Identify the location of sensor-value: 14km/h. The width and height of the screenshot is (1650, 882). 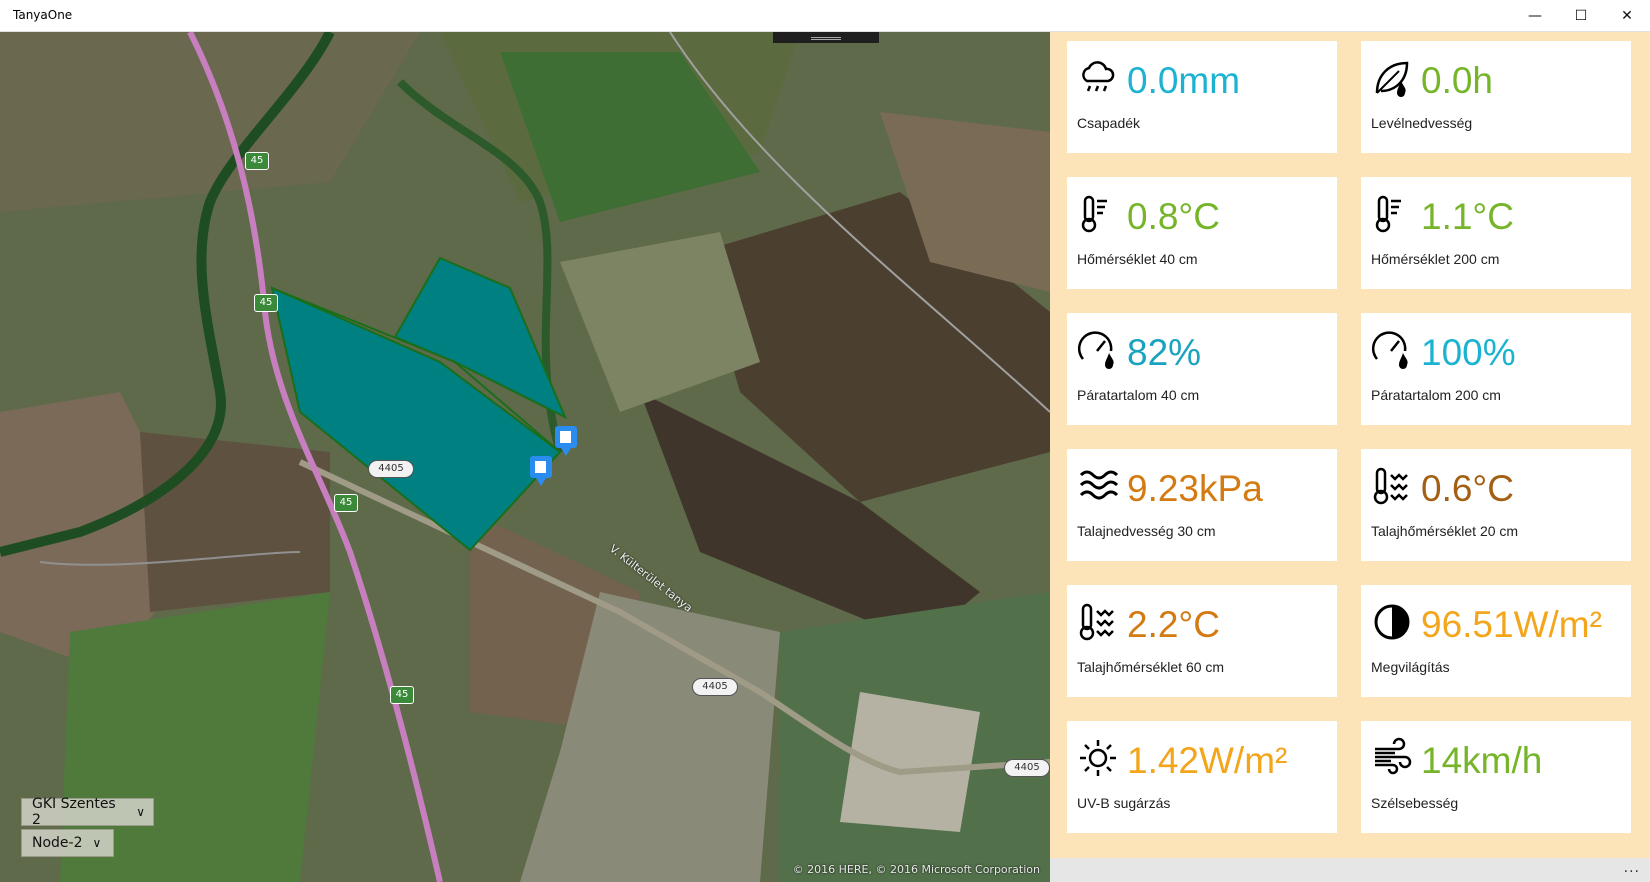
(1482, 760).